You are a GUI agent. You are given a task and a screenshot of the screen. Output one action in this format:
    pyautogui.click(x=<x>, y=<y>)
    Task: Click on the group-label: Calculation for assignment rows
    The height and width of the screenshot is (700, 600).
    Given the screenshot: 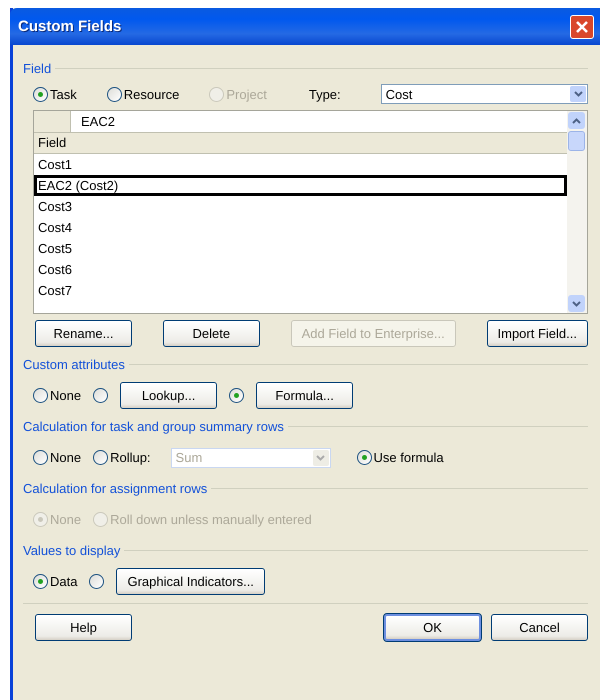 What is the action you would take?
    pyautogui.click(x=115, y=488)
    